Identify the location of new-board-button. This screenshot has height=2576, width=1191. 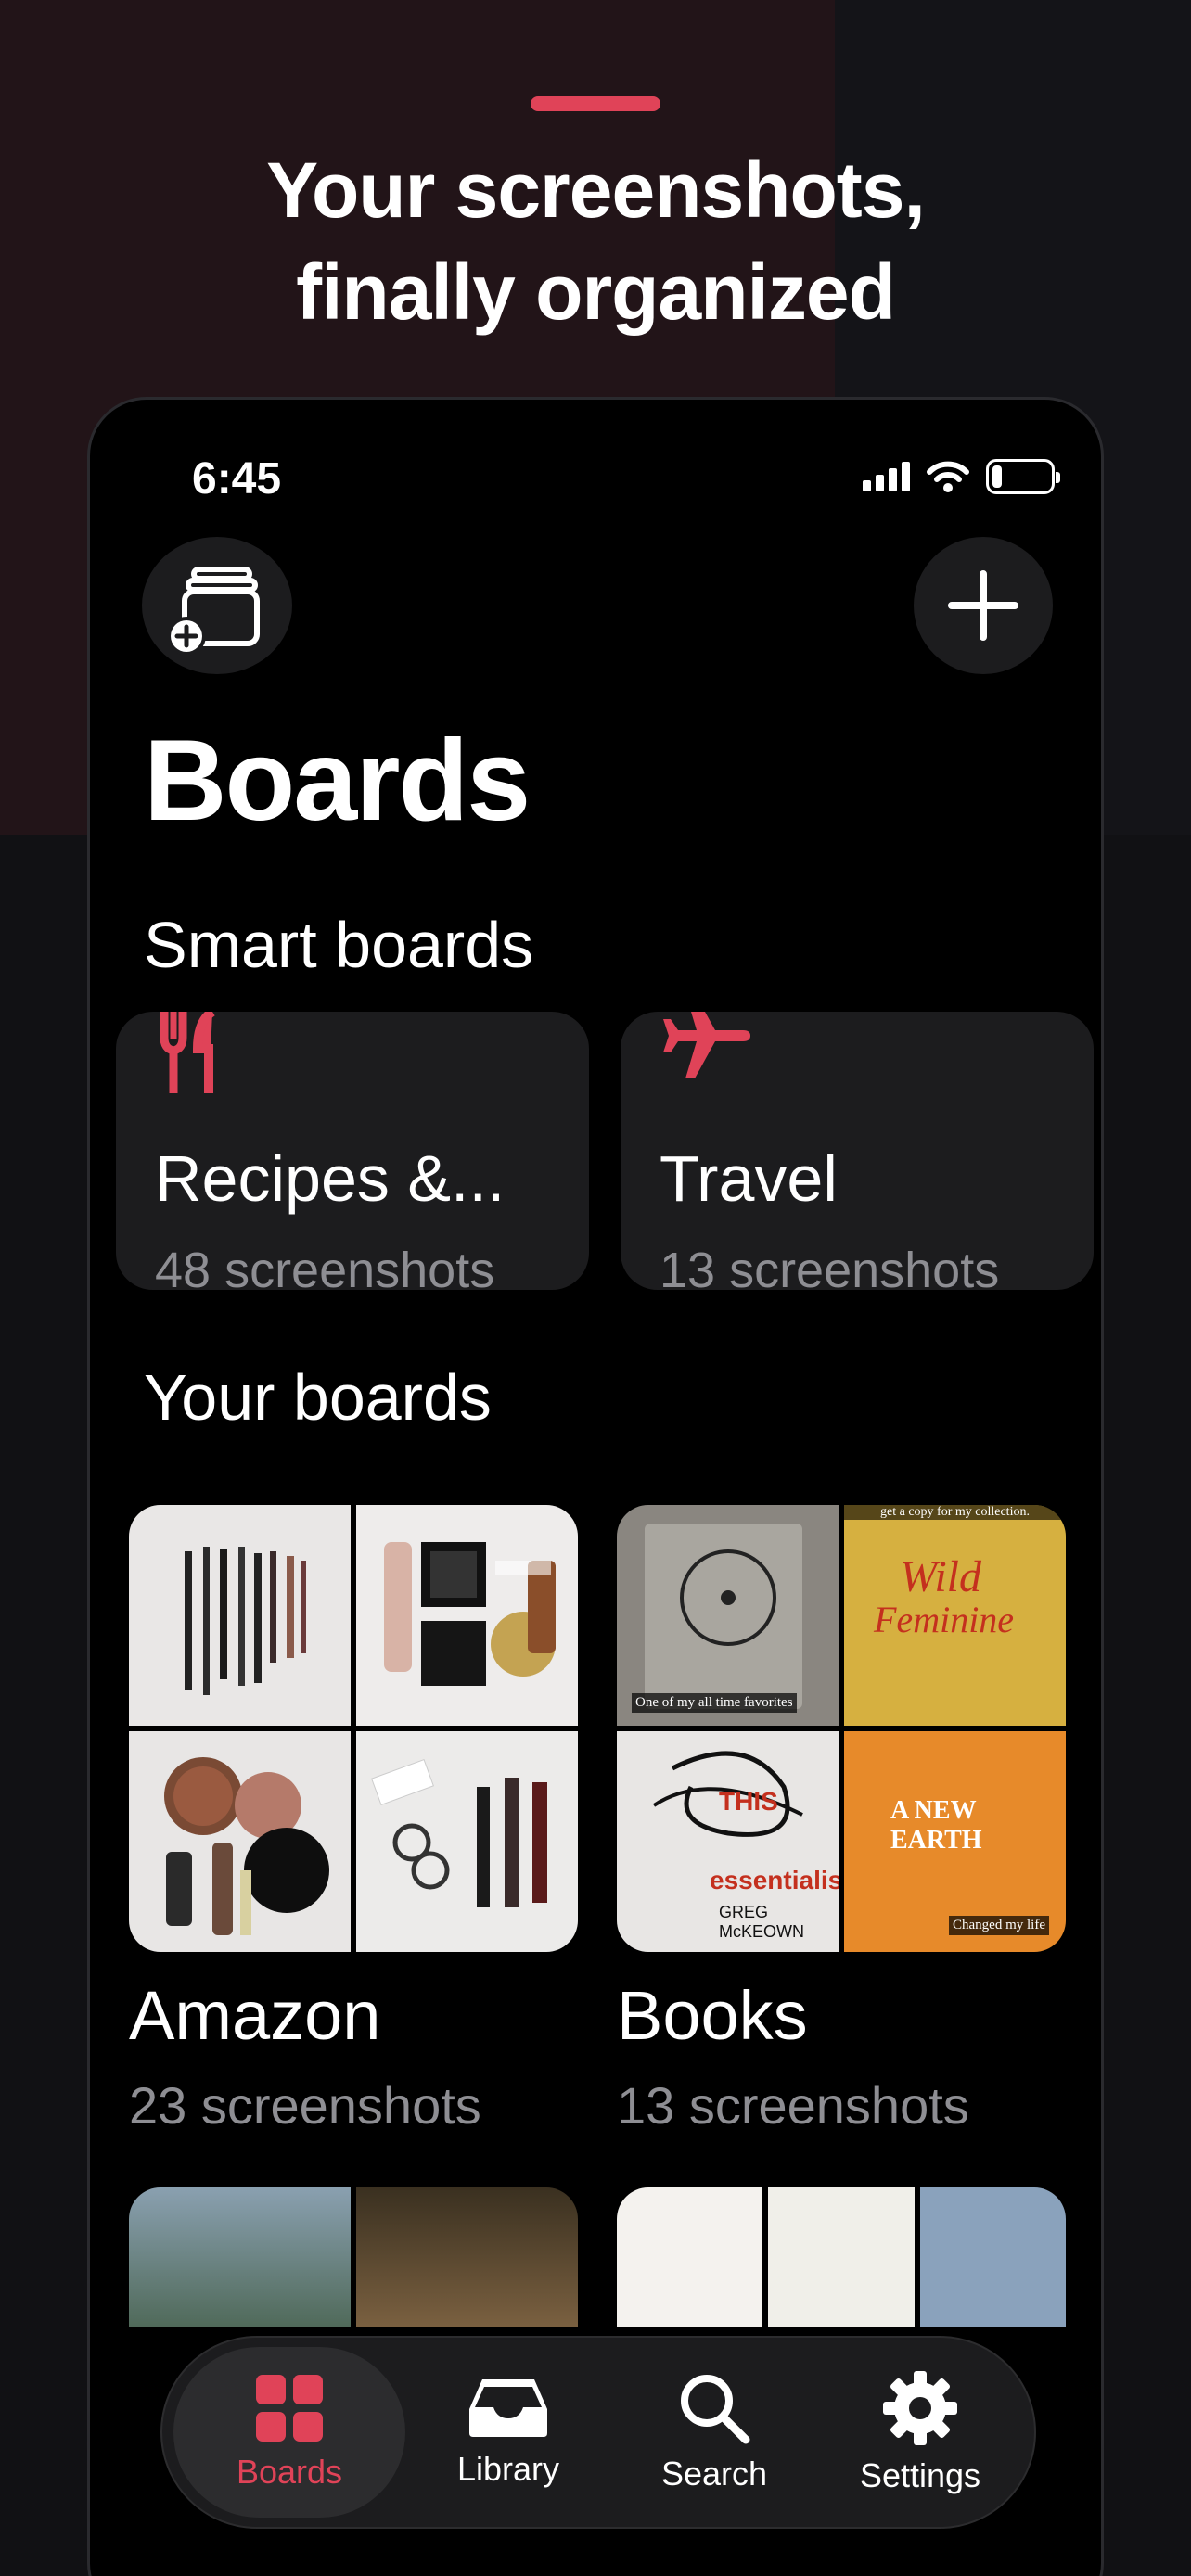
(217, 605).